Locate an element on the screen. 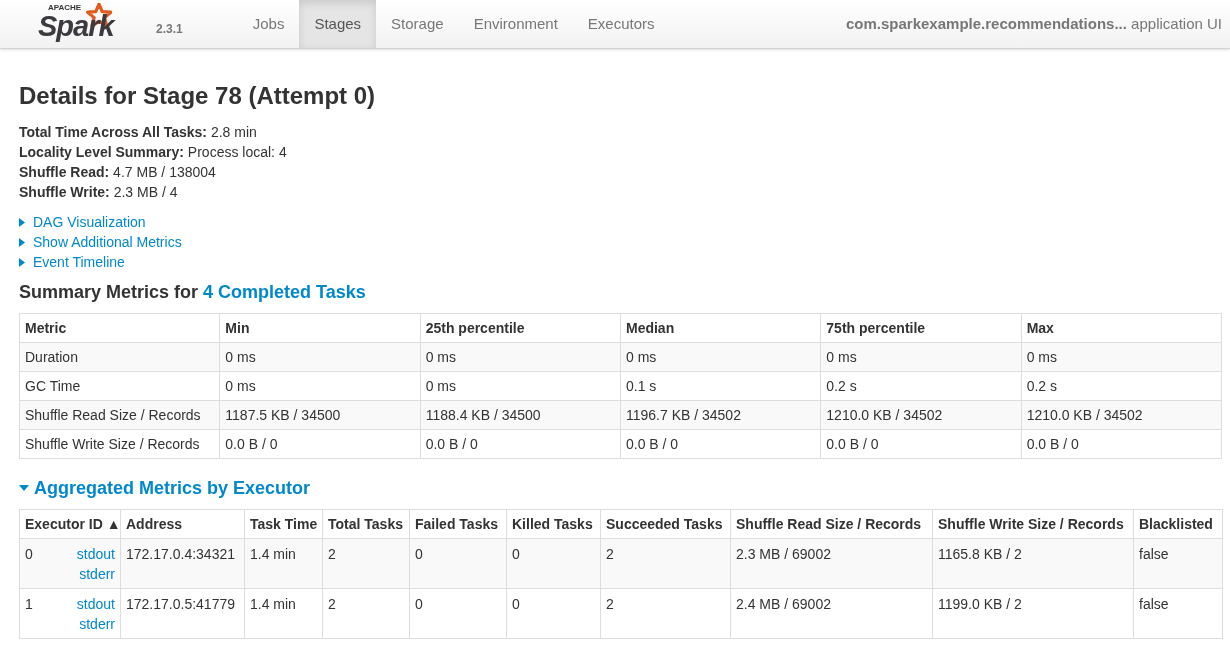 This screenshot has width=1230, height=645. nav-tab: Stages is located at coordinates (338, 24).